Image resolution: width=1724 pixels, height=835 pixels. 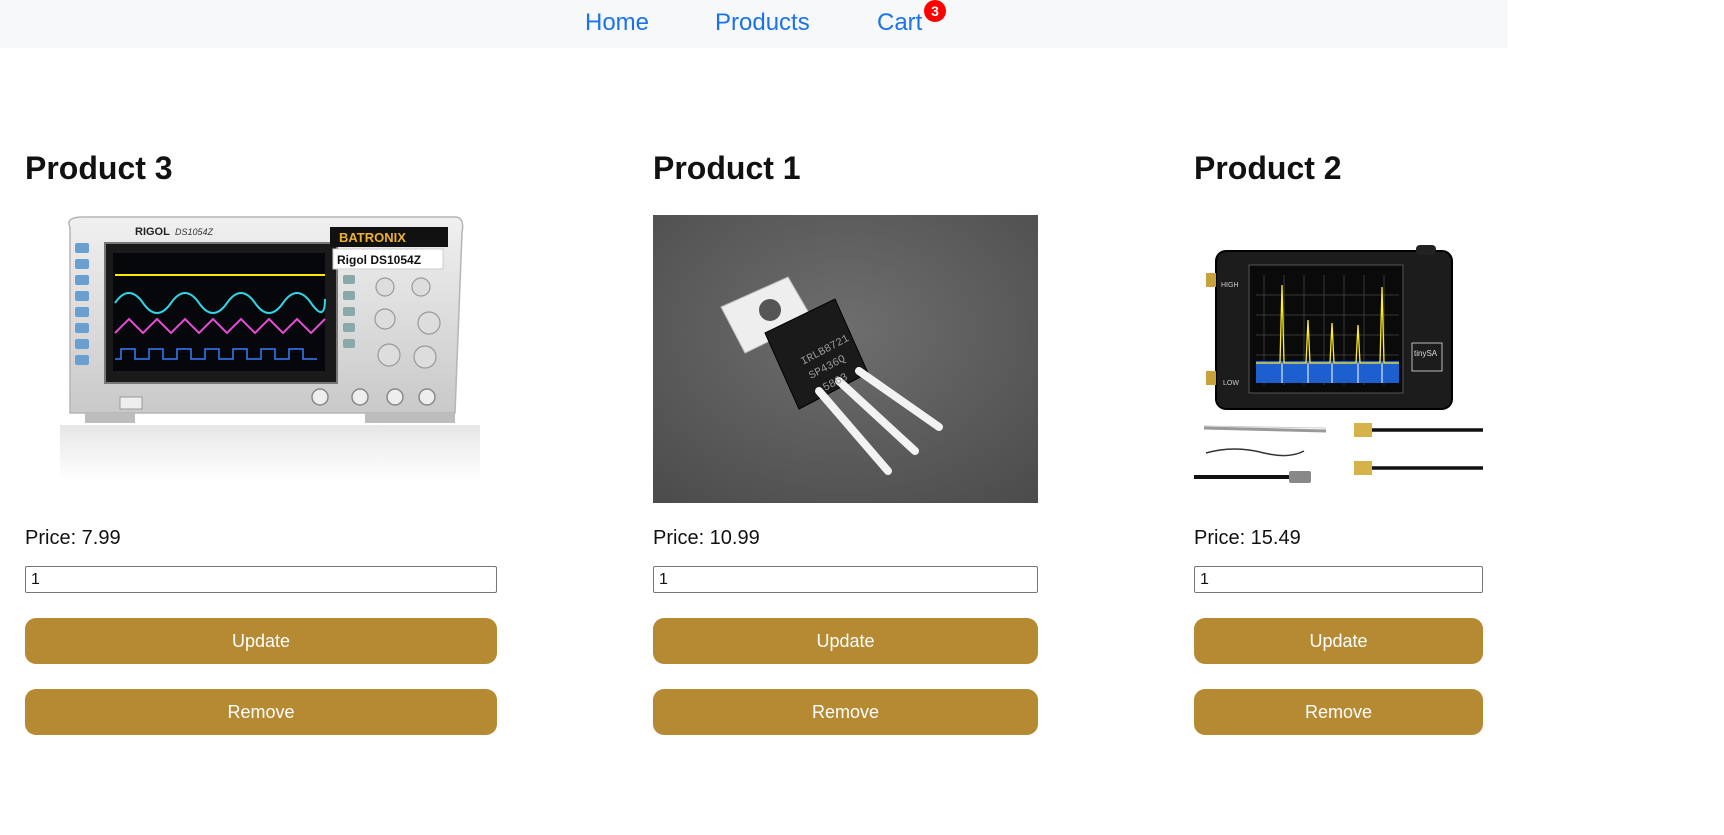 I want to click on product-image-spectrum-analyzer: tinySA HIGH LOW, so click(x=1338, y=359).